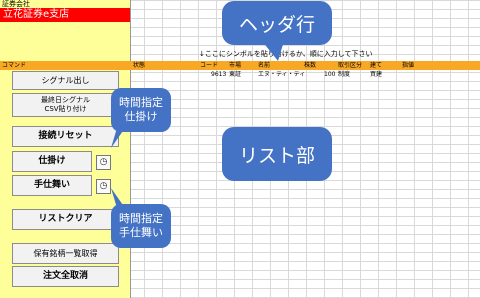 The width and height of the screenshot is (480, 298). What do you see at coordinates (141, 118) in the screenshot?
I see `callout-timed-order: 時間指定 仕掛け` at bounding box center [141, 118].